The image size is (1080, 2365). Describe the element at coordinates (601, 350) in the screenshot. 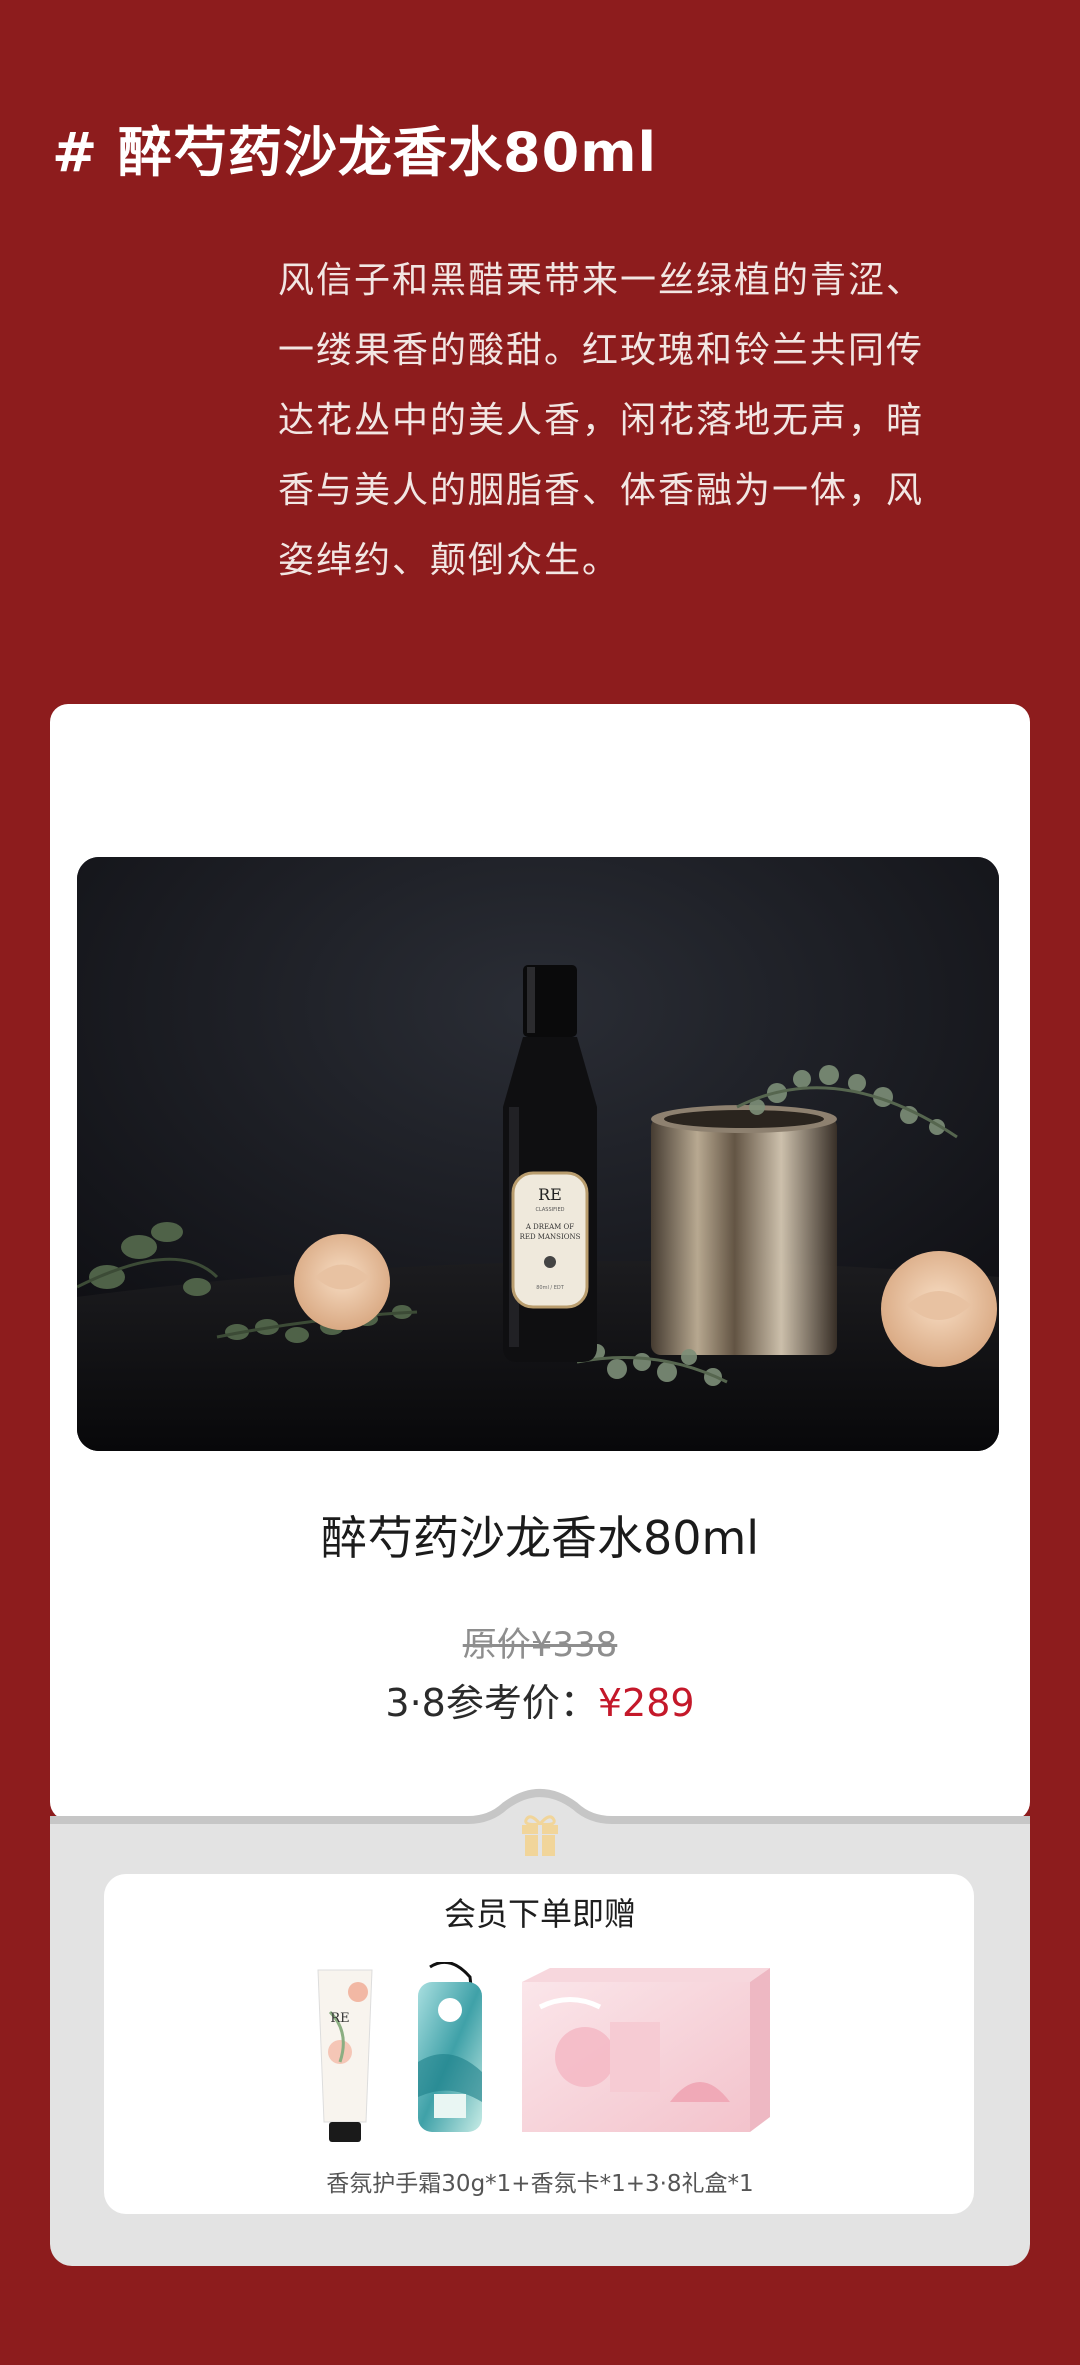

I see `intro-line: 一缕果香的酸甜。红玫瑰和铃兰共同传` at that location.